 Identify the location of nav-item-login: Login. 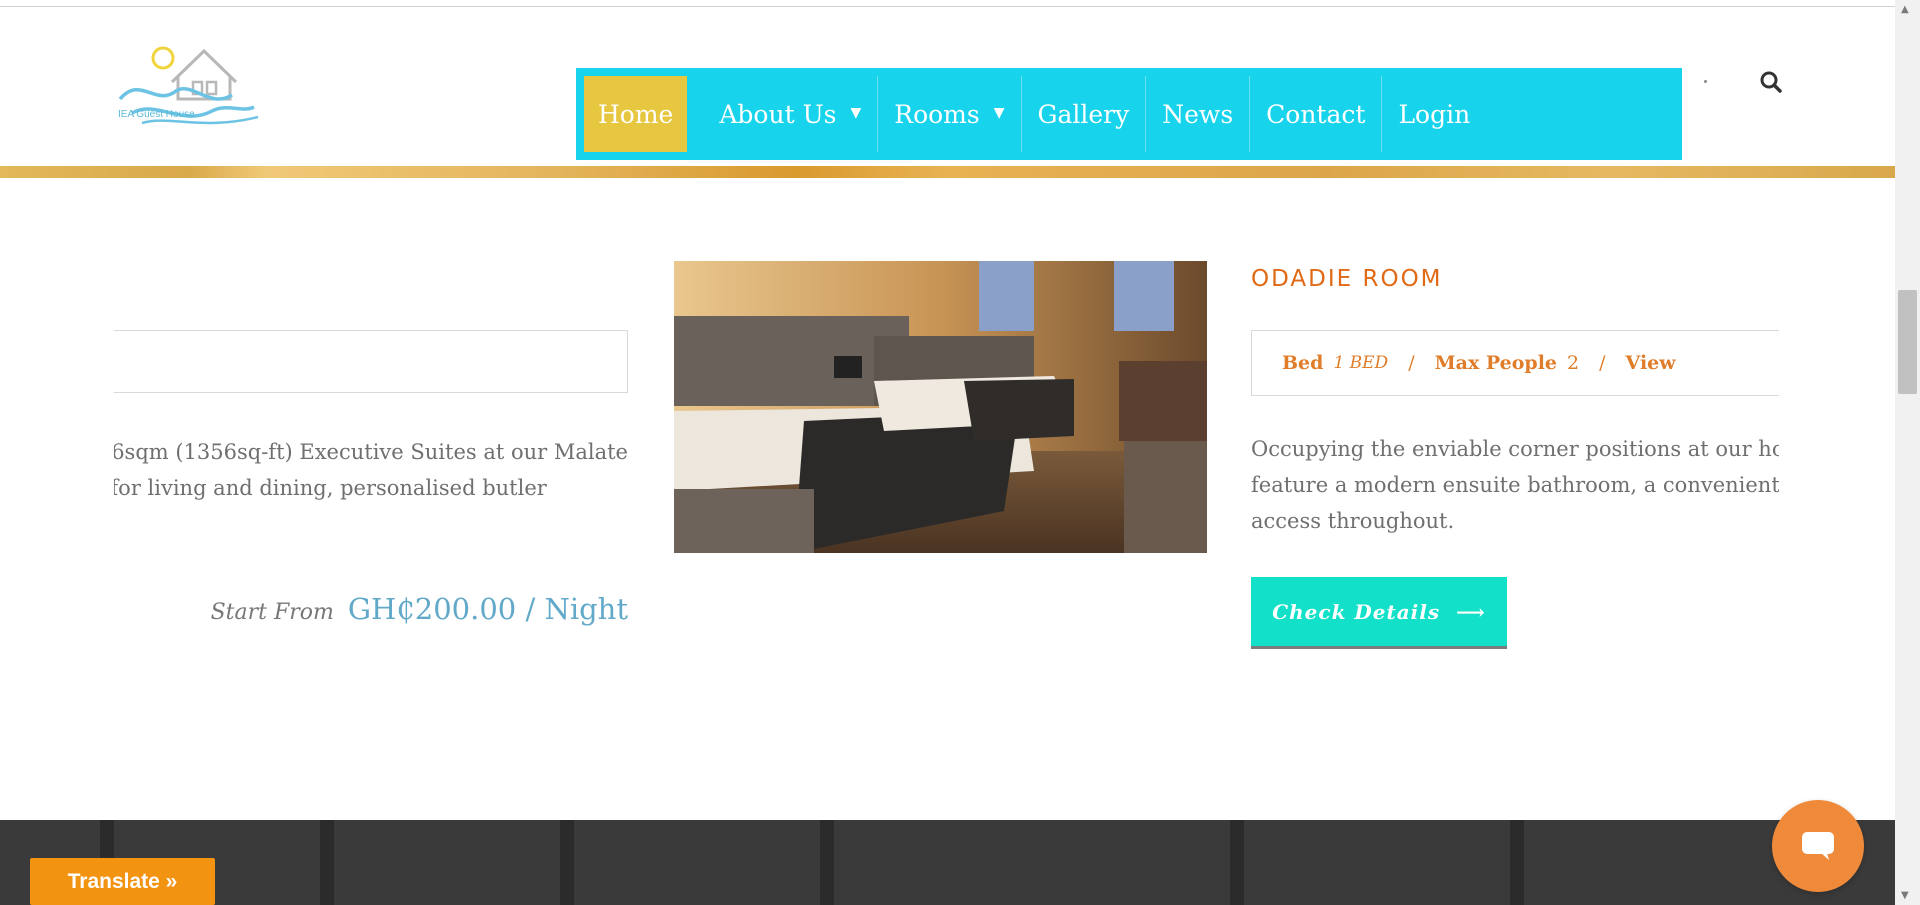
(1434, 114).